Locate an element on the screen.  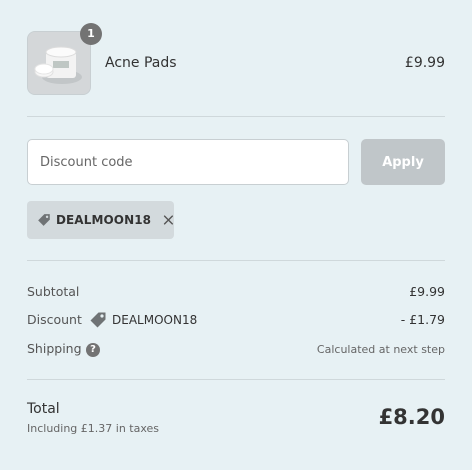
quantity-badge: 1 is located at coordinates (91, 34).